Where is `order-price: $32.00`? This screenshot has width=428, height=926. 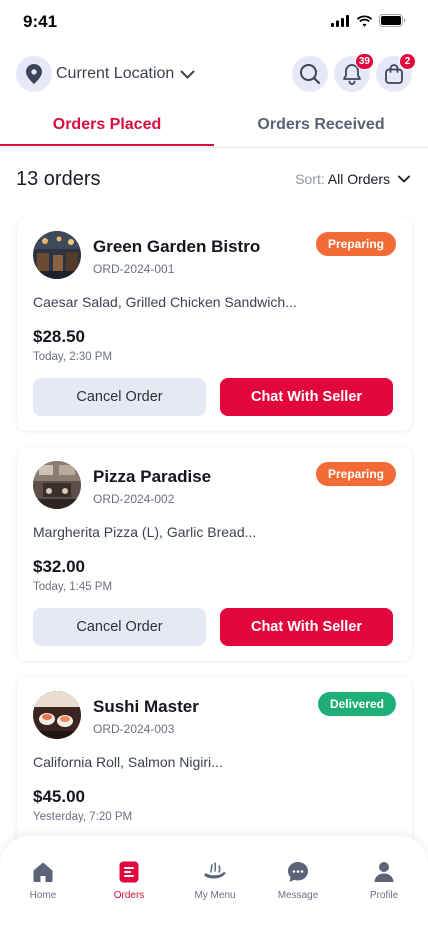 order-price: $32.00 is located at coordinates (59, 566).